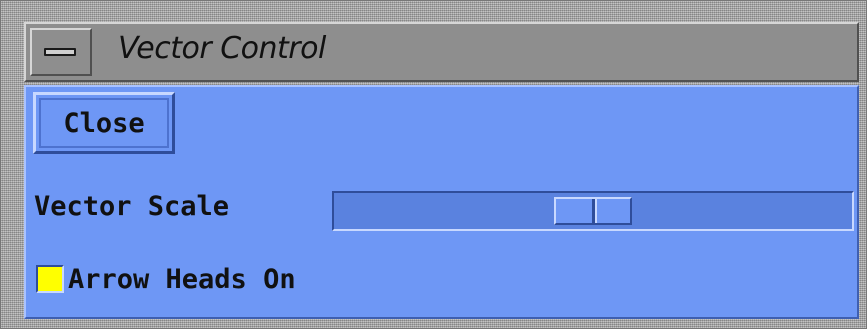  Describe the element at coordinates (104, 123) in the screenshot. I see `close-button: Close` at that location.